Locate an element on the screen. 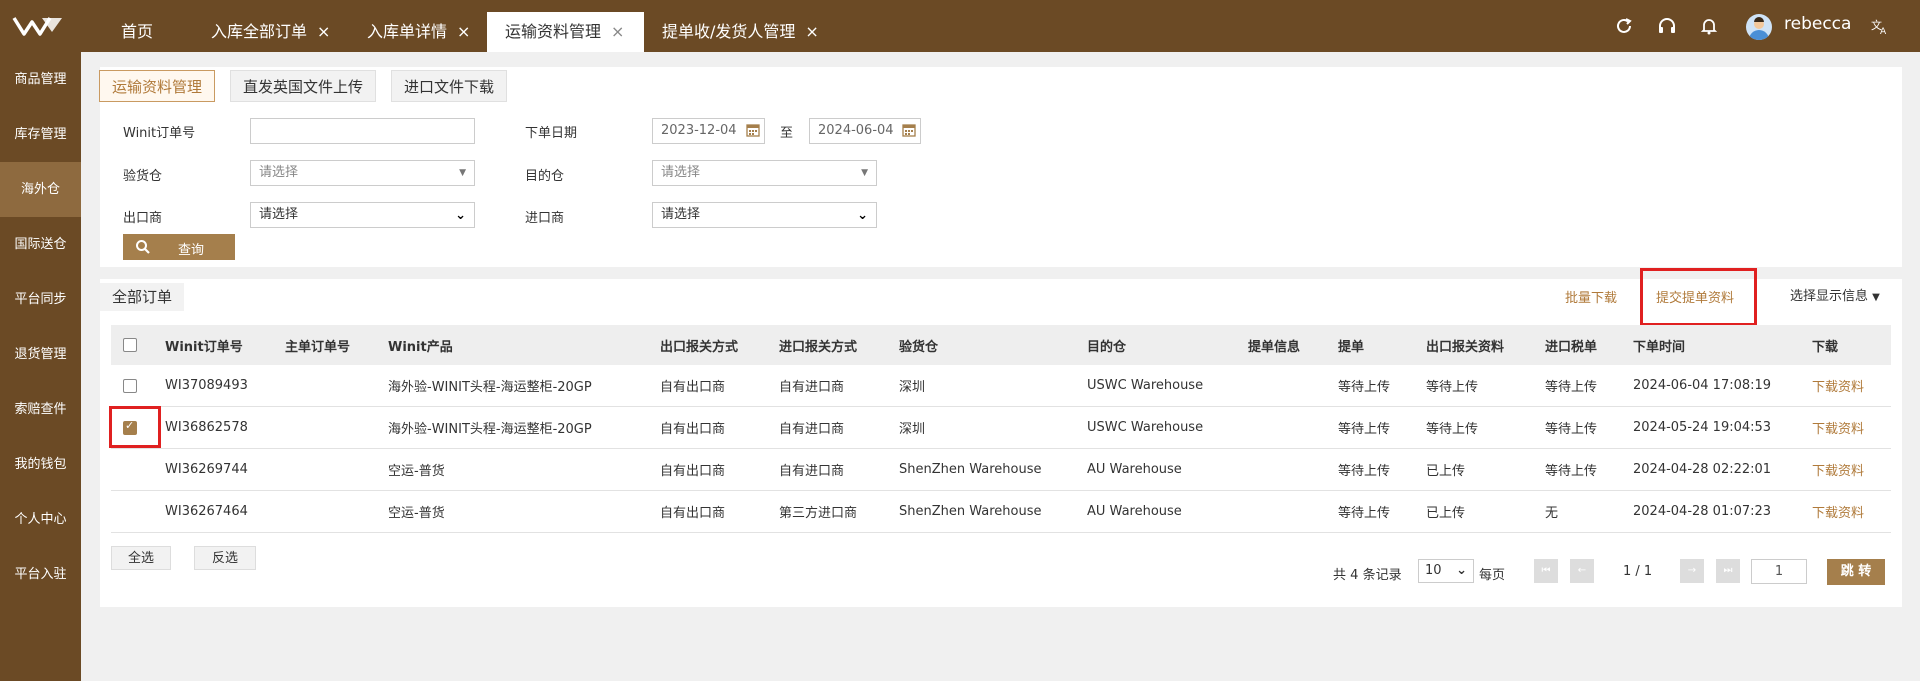  sidebar-item-claims: 索赔查件 is located at coordinates (40, 409).